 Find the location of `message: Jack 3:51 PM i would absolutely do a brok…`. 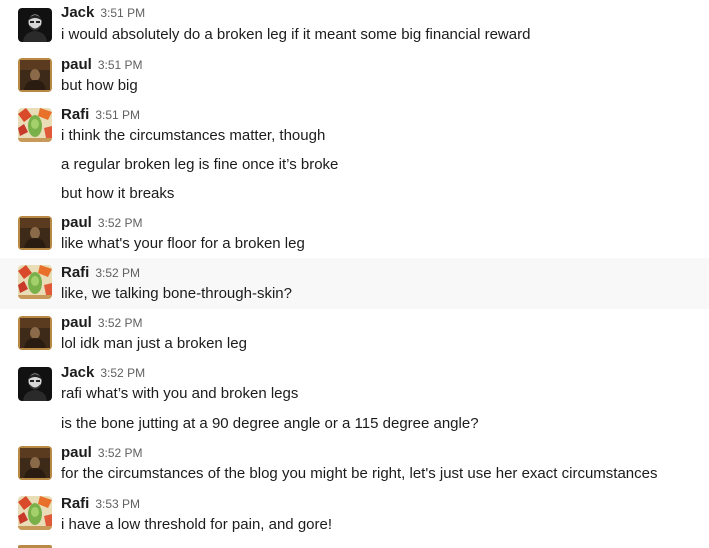

message: Jack 3:51 PM i would absolutely do a brok… is located at coordinates (354, 26).